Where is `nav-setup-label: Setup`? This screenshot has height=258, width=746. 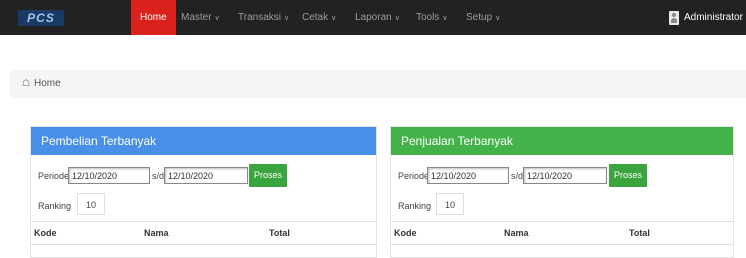
nav-setup-label: Setup is located at coordinates (479, 17).